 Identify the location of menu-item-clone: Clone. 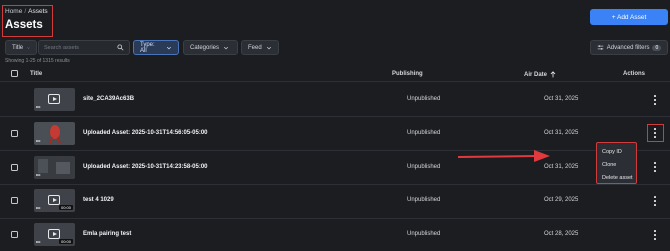
(616, 164).